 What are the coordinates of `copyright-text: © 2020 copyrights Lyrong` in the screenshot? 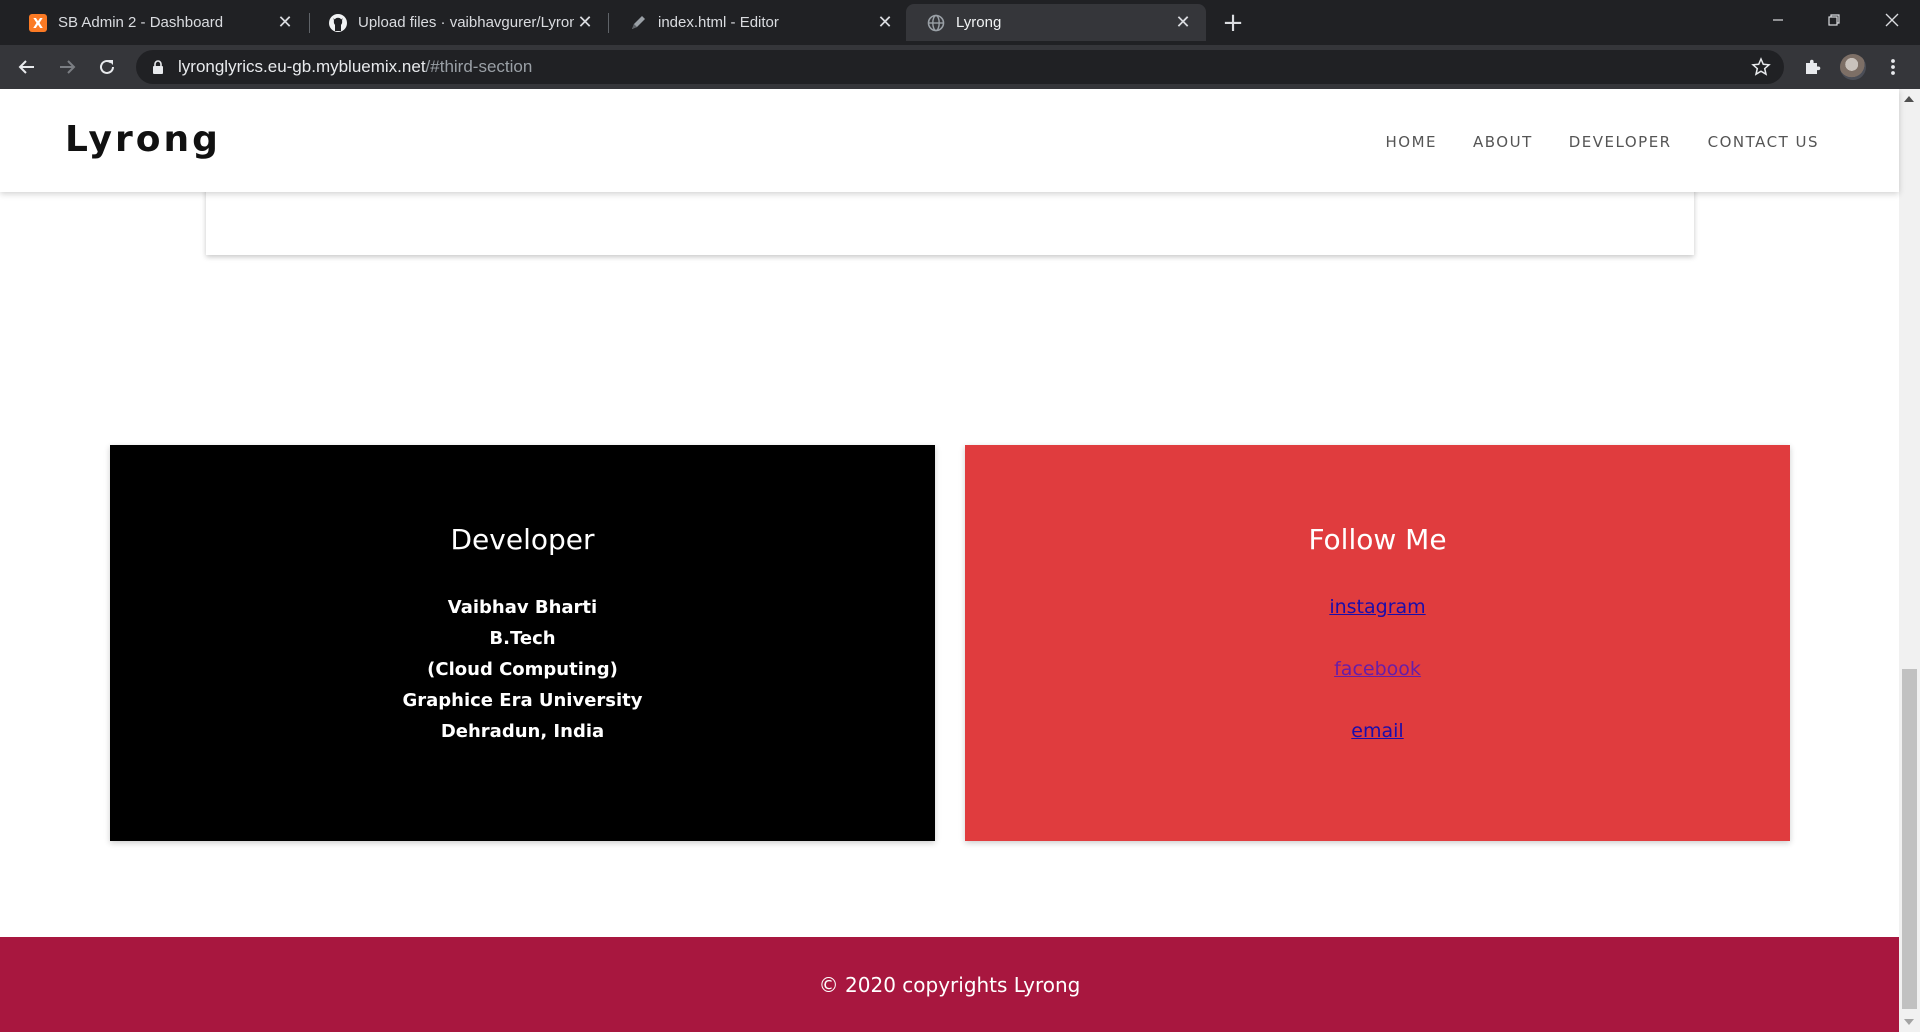 It's located at (949, 985).